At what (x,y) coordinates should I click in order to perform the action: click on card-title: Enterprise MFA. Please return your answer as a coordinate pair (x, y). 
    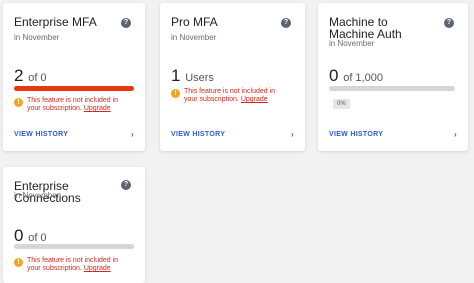
    Looking at the image, I should click on (55, 22).